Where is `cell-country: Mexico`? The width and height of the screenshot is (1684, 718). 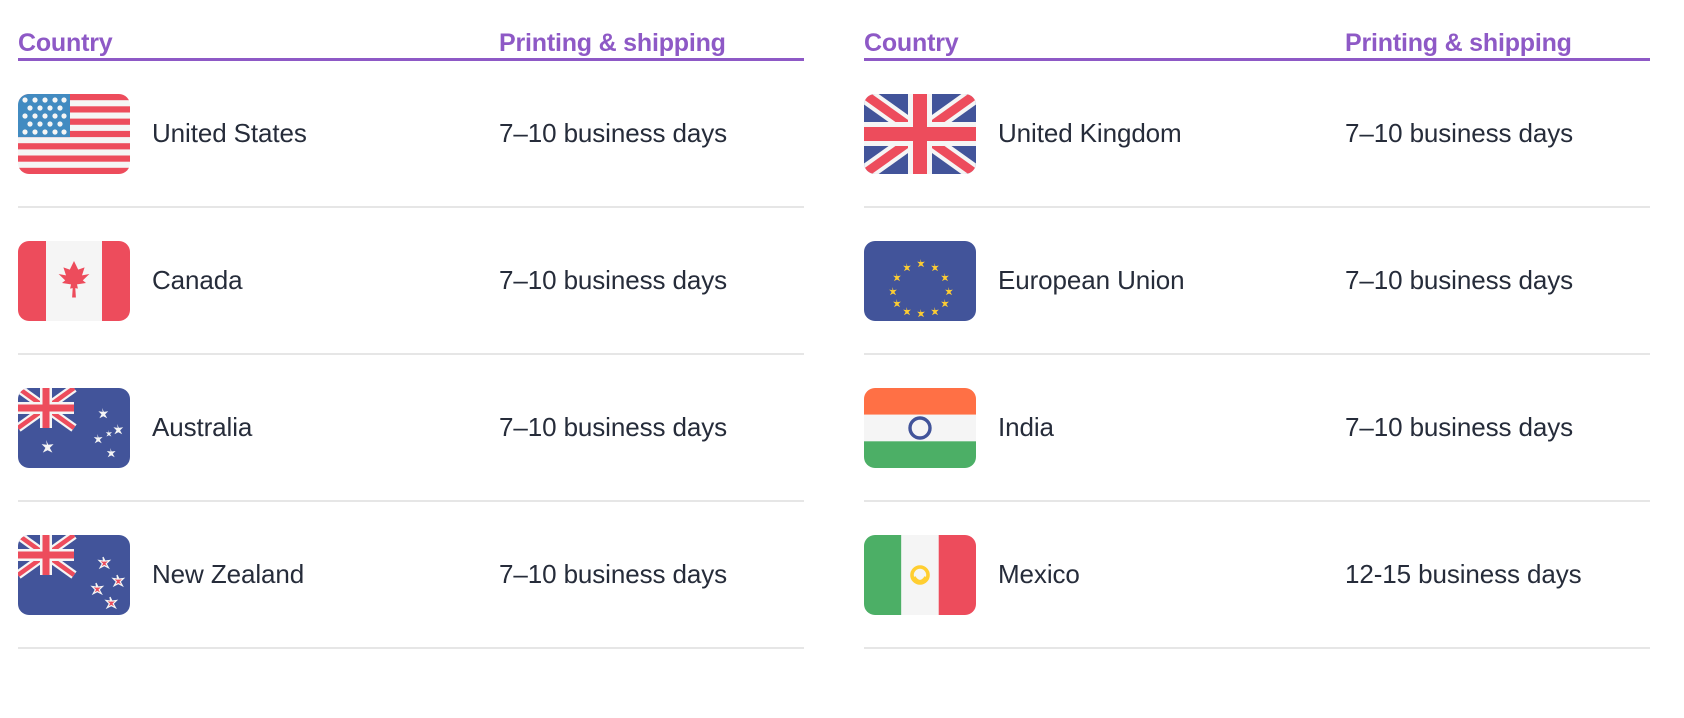 cell-country: Mexico is located at coordinates (1101, 574).